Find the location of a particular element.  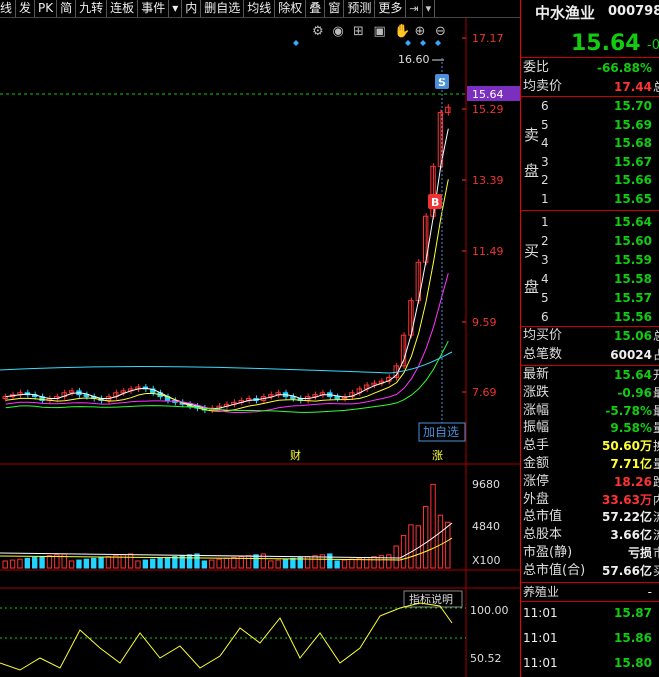

sell-order-price: 15.70 is located at coordinates (633, 106).